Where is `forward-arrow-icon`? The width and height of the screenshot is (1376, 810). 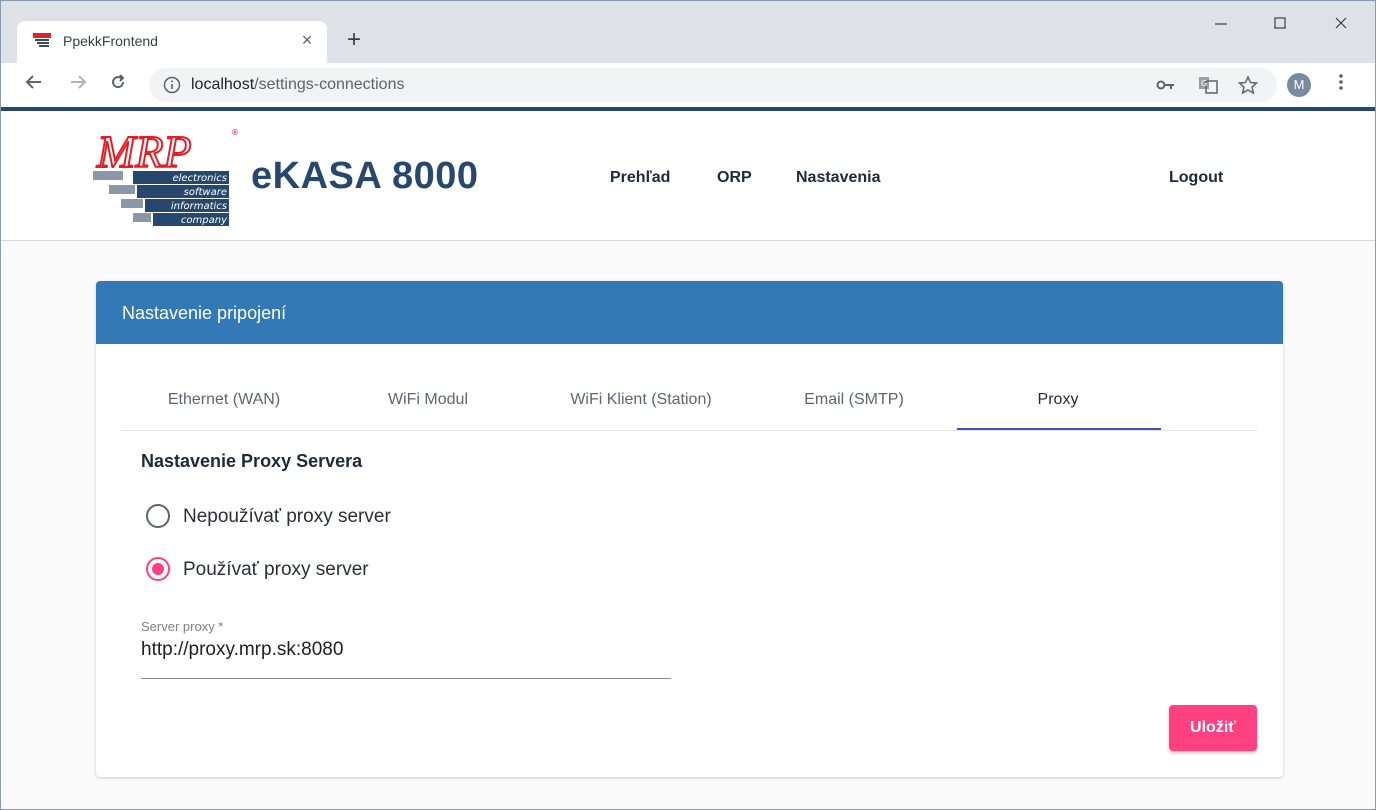
forward-arrow-icon is located at coordinates (78, 85).